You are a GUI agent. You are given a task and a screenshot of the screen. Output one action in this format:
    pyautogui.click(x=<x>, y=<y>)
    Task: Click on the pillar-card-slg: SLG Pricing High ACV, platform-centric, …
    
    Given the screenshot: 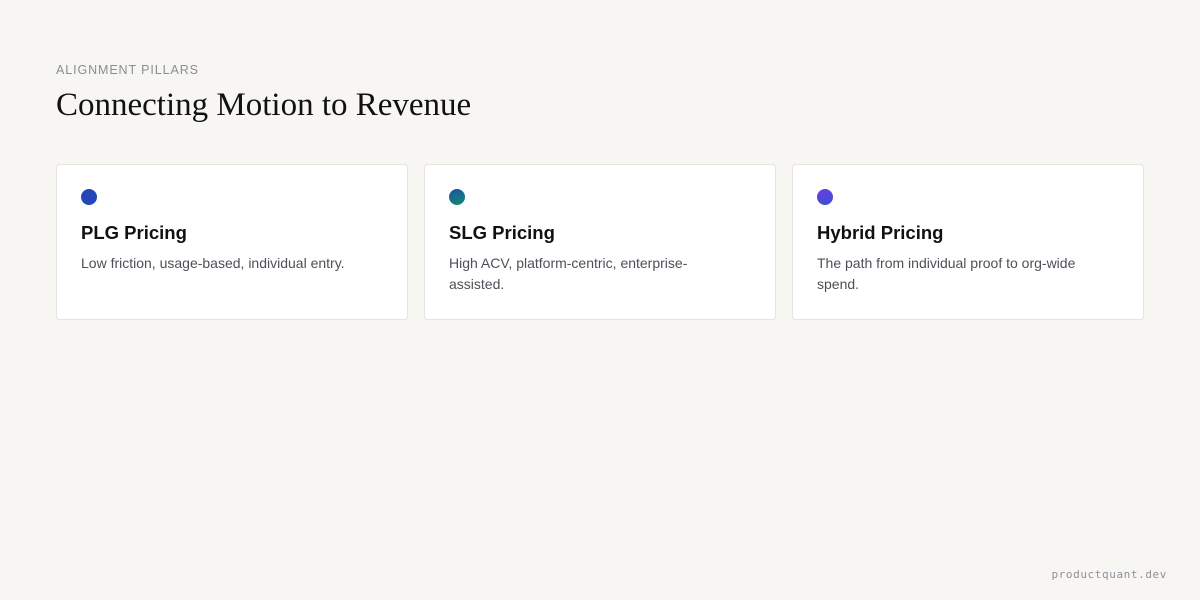 What is the action you would take?
    pyautogui.click(x=600, y=242)
    